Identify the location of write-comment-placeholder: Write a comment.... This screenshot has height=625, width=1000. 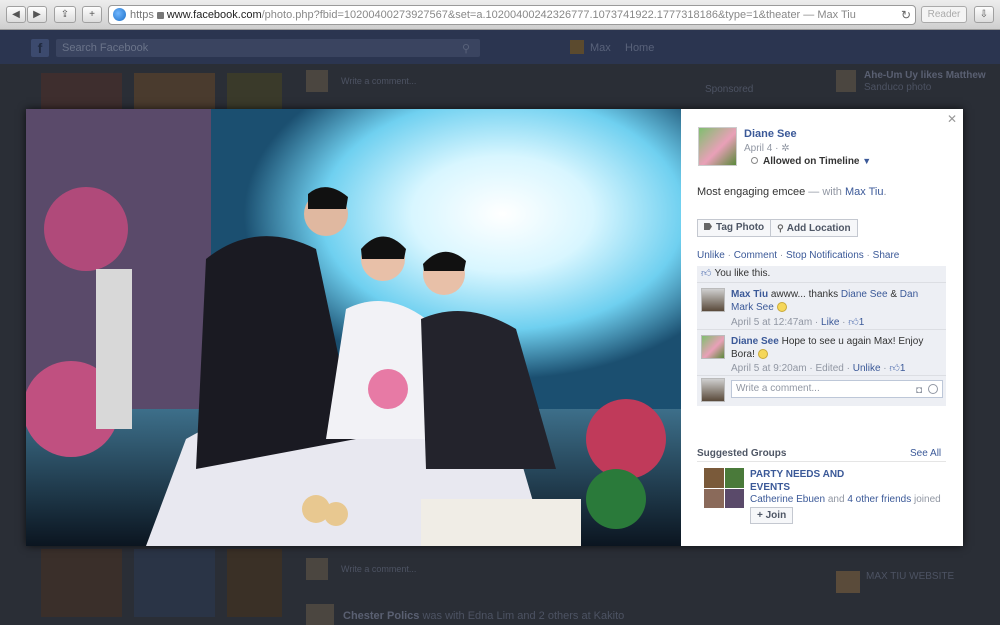
(778, 388).